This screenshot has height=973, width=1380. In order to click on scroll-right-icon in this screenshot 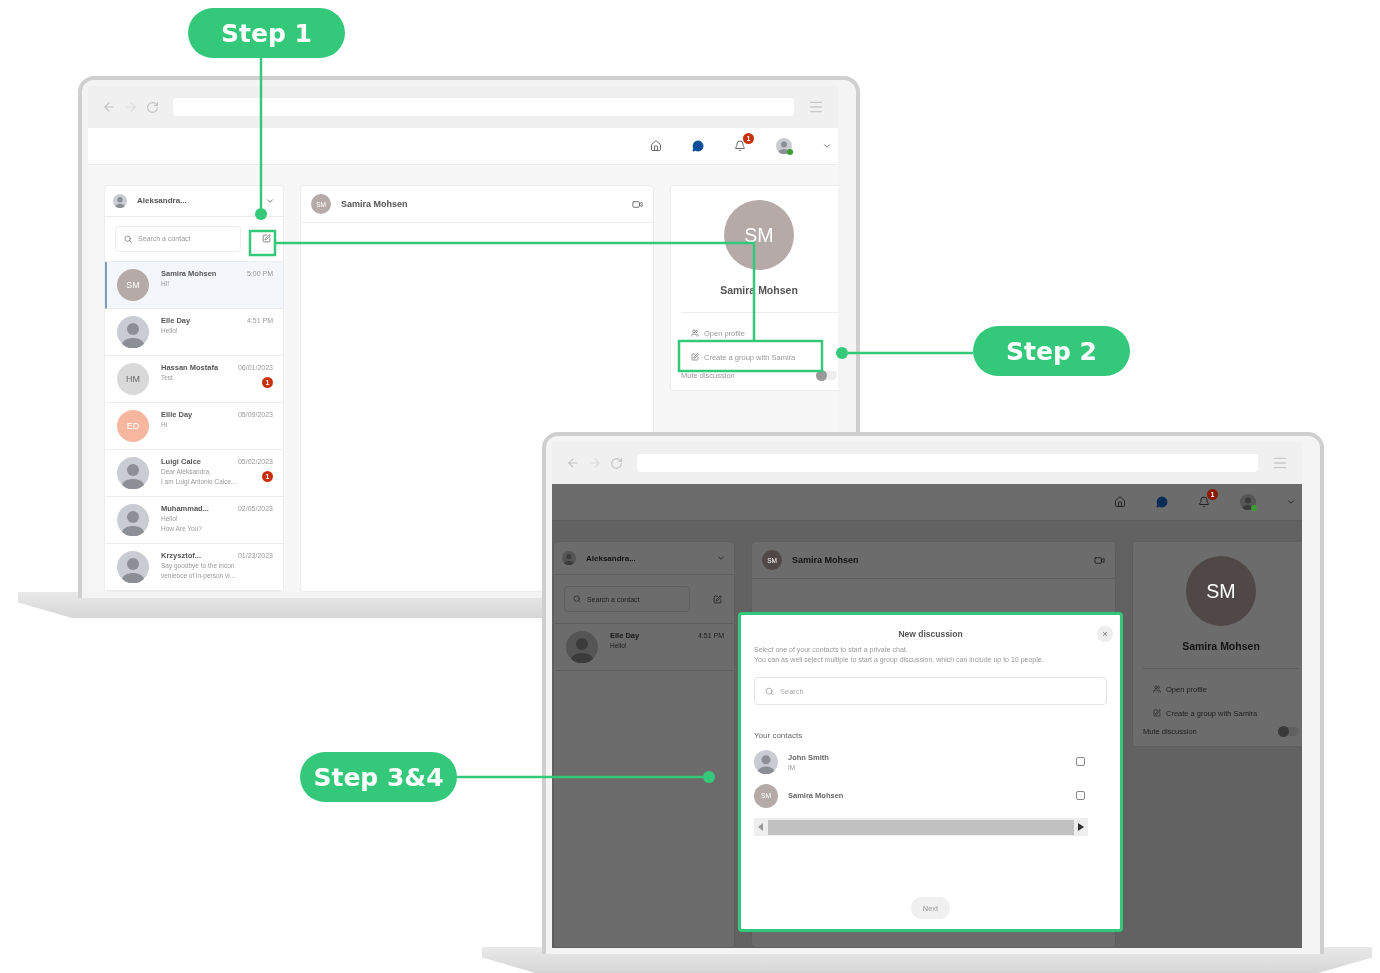, I will do `click(1081, 827)`.